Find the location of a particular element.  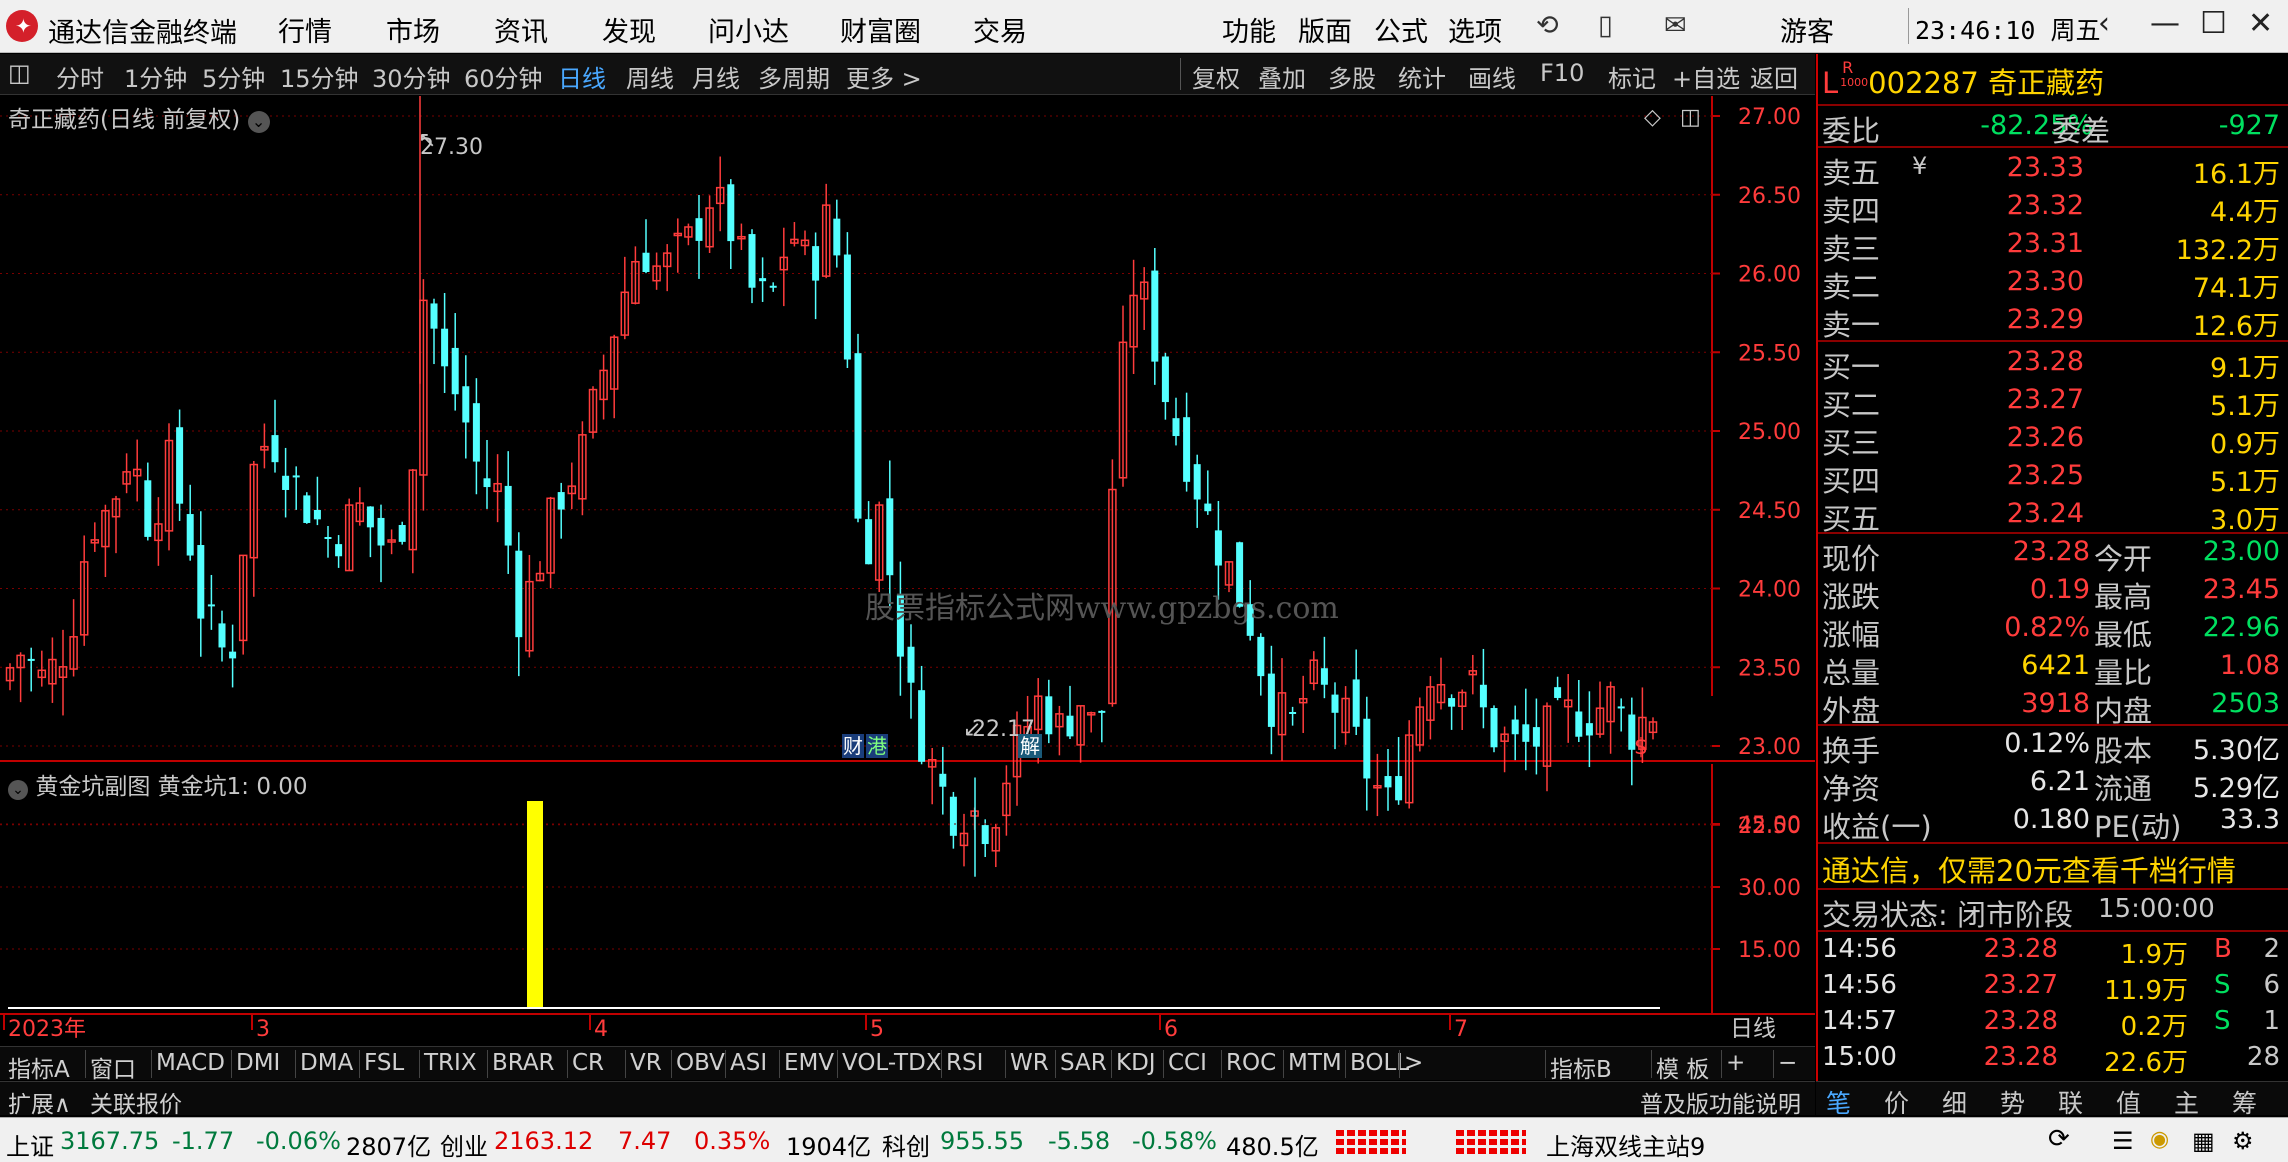

action-biaoji: 标记 is located at coordinates (1632, 76).